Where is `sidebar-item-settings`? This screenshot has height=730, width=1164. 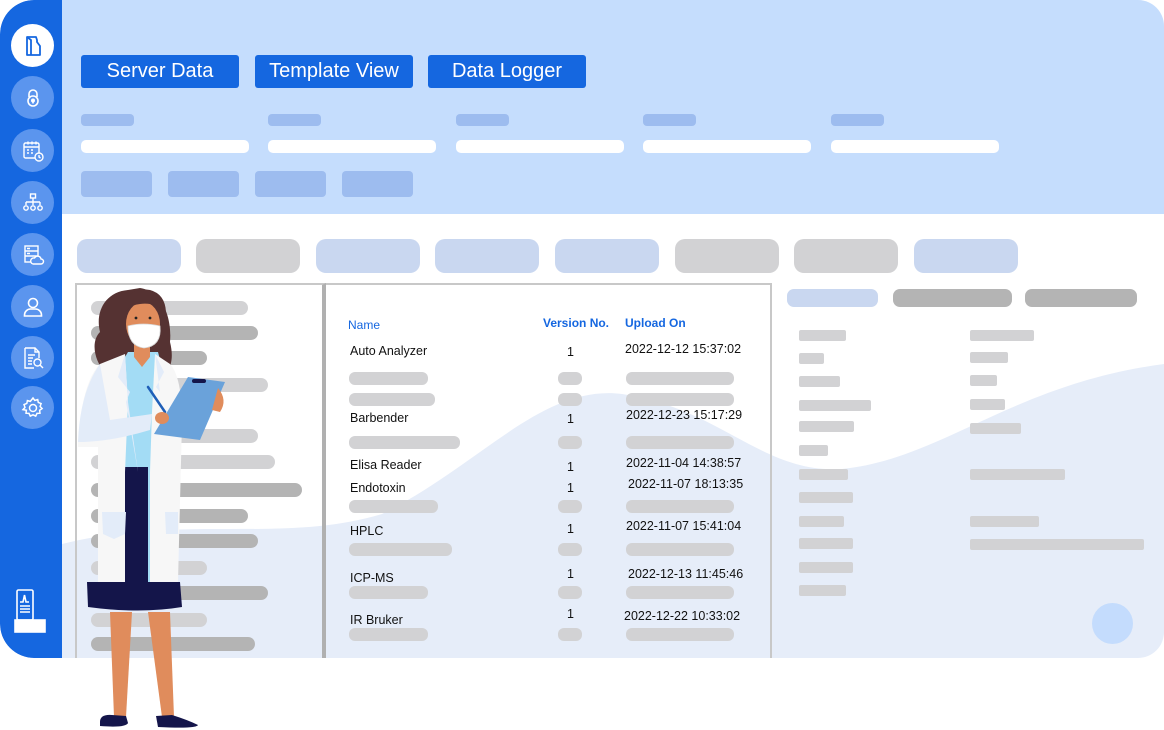 sidebar-item-settings is located at coordinates (32, 407).